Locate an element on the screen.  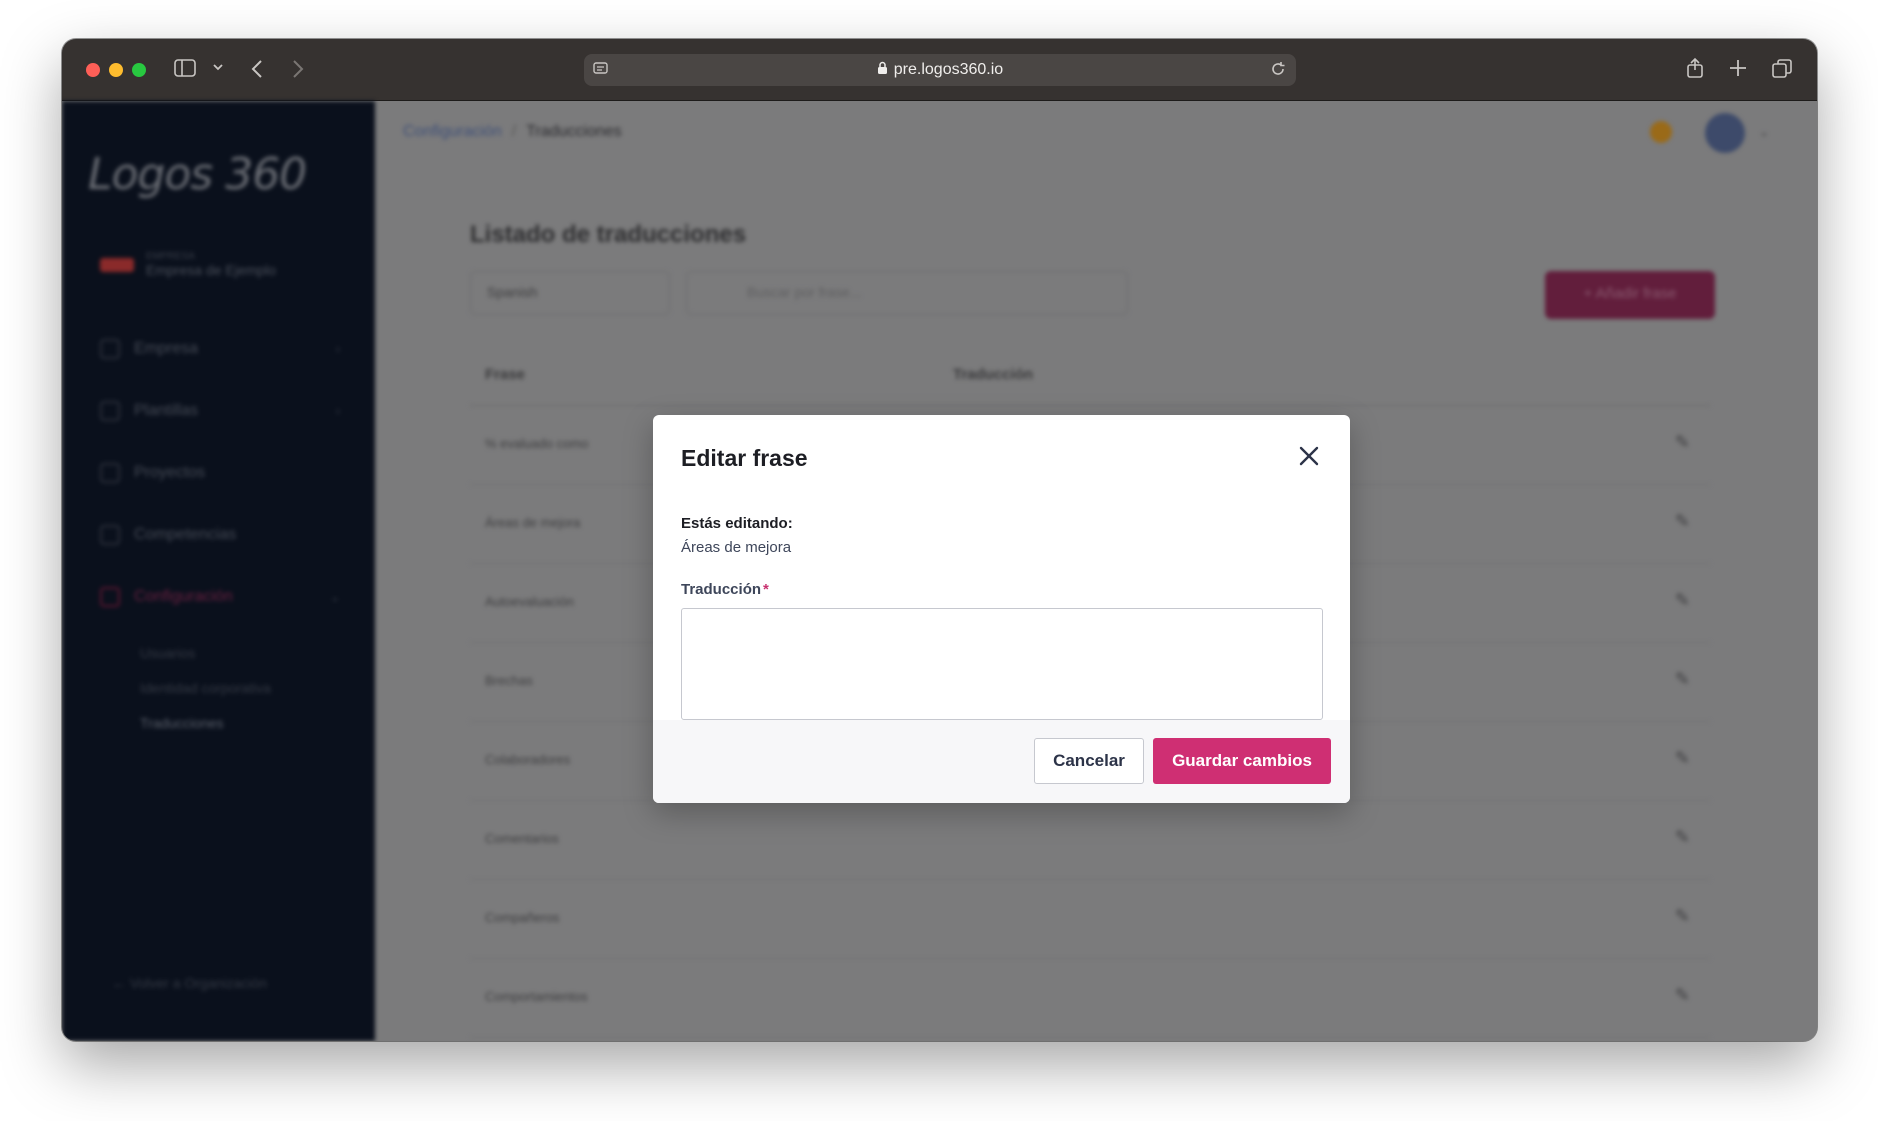
translation-label-text: Traducción is located at coordinates (721, 589).